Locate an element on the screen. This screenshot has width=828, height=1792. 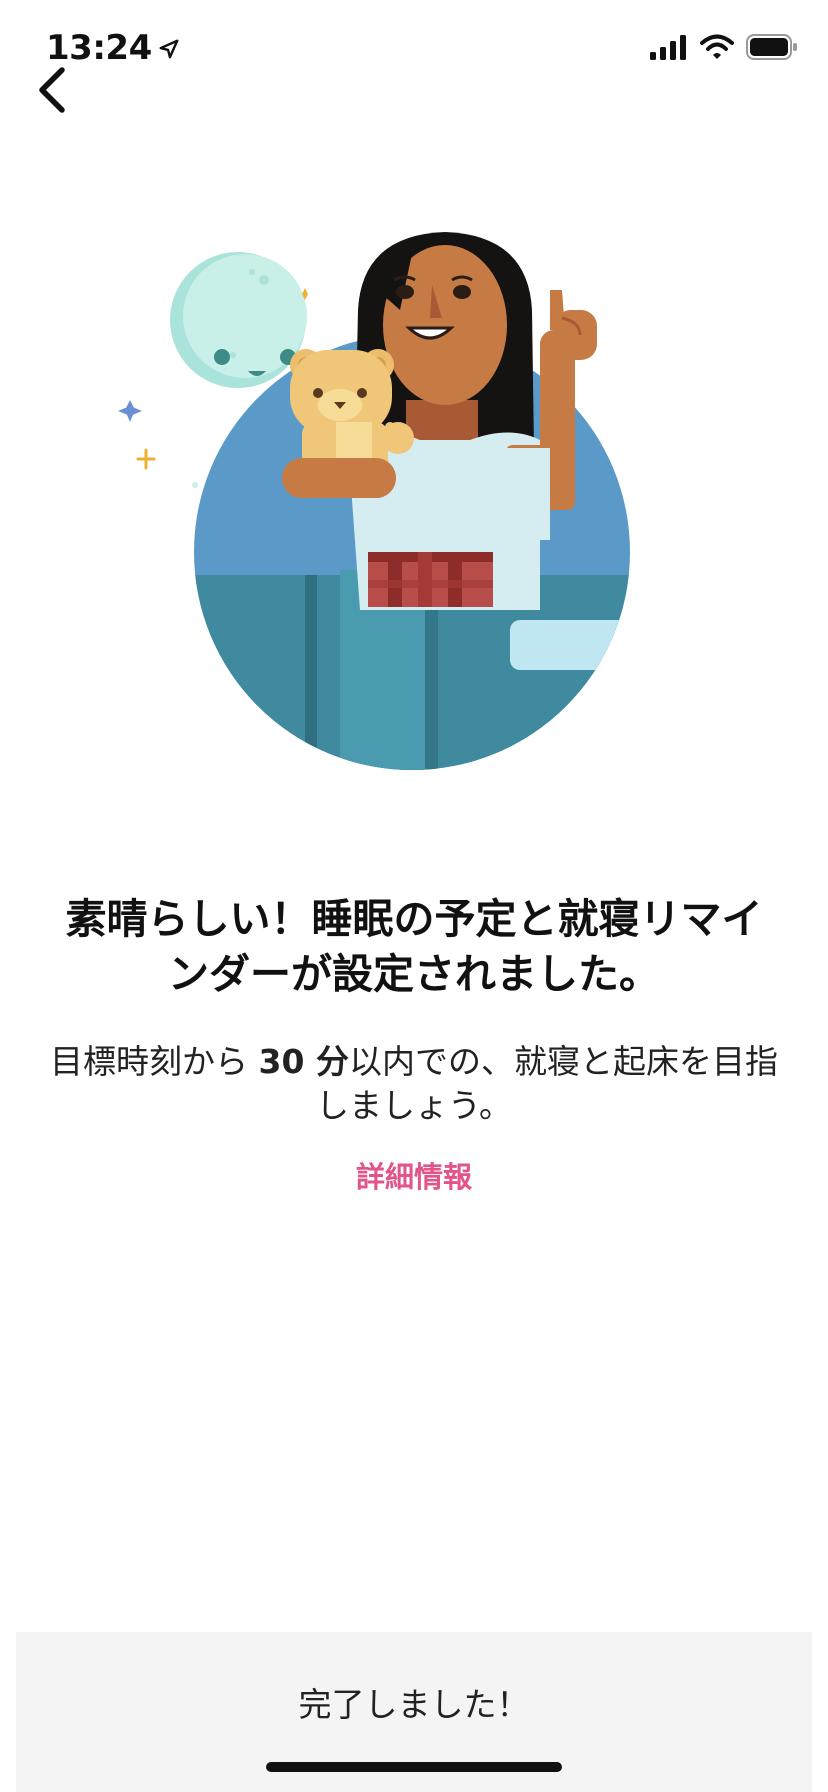
status-icons is located at coordinates (724, 47).